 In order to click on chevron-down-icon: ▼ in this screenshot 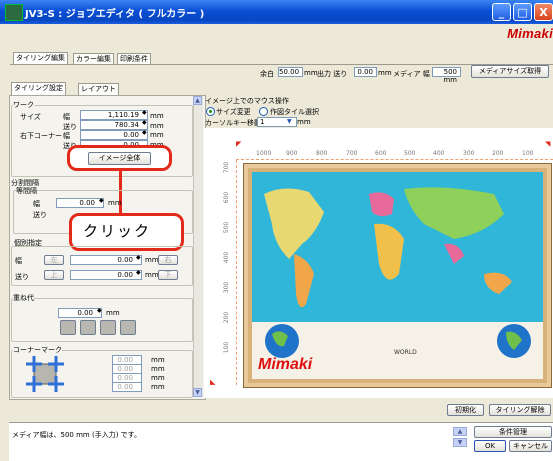, I will do `click(289, 121)`.